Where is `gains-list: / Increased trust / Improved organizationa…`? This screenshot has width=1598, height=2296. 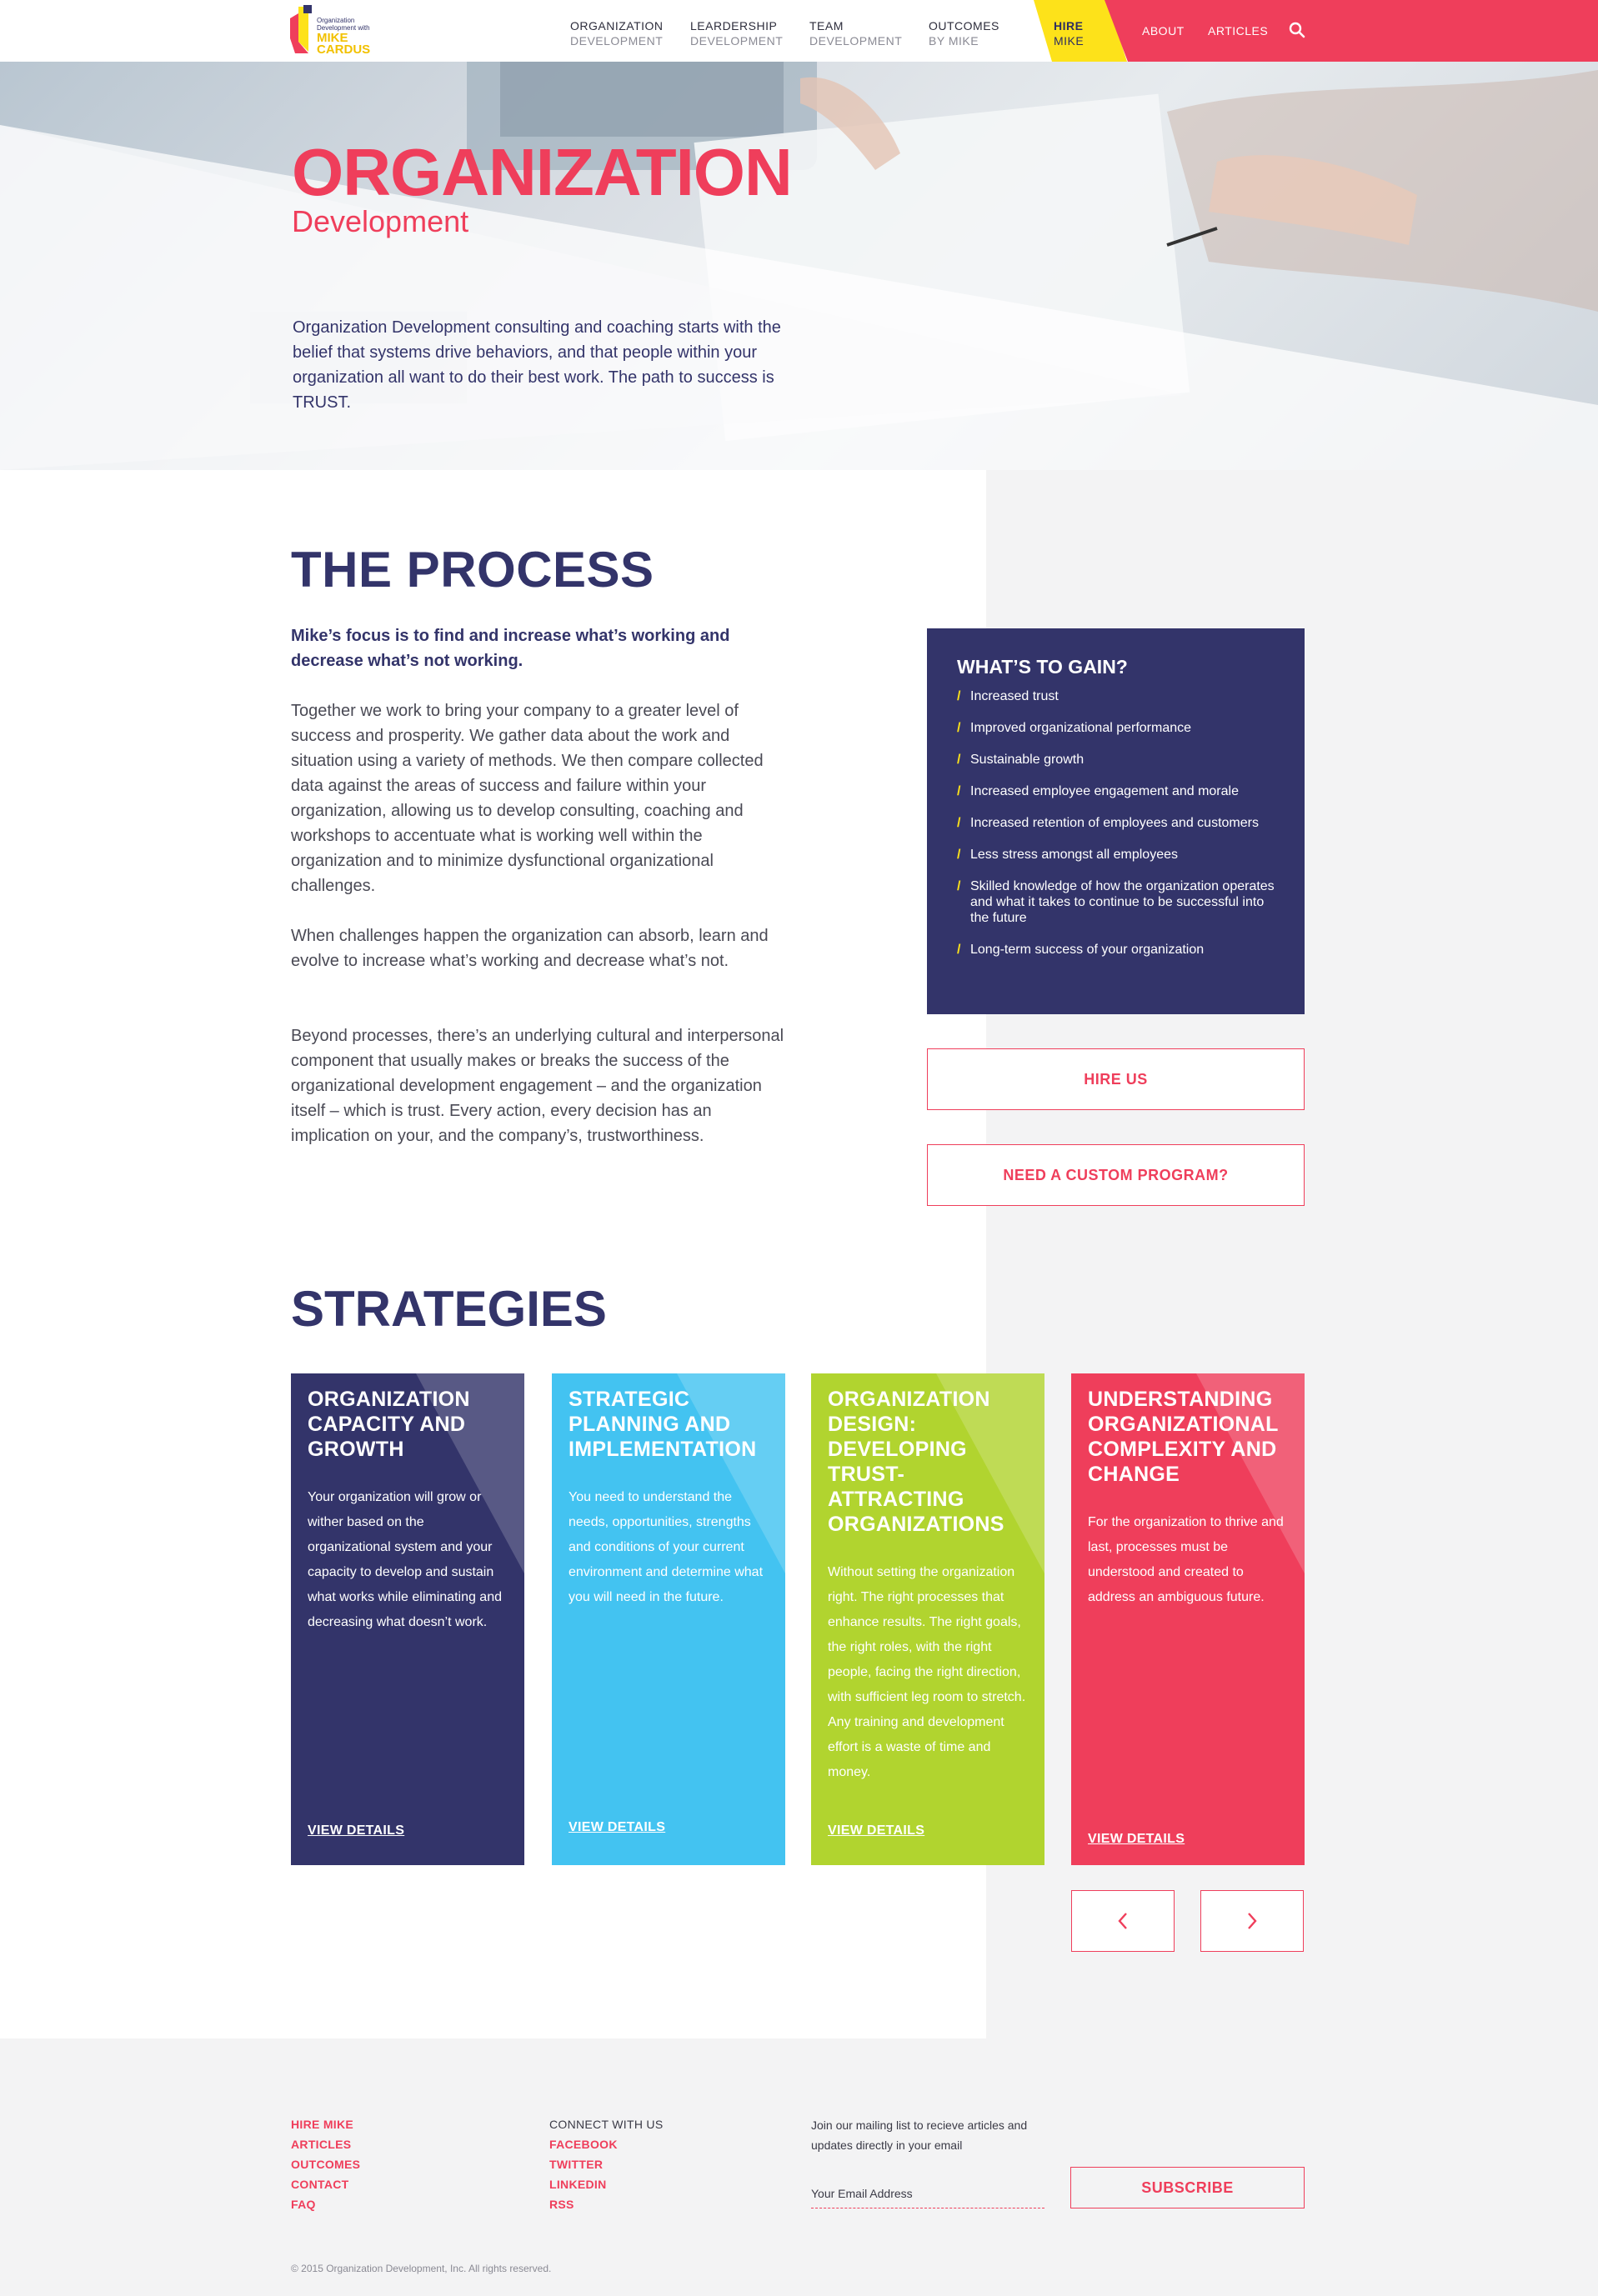 gains-list: / Increased trust / Improved organizationa… is located at coordinates (1116, 823).